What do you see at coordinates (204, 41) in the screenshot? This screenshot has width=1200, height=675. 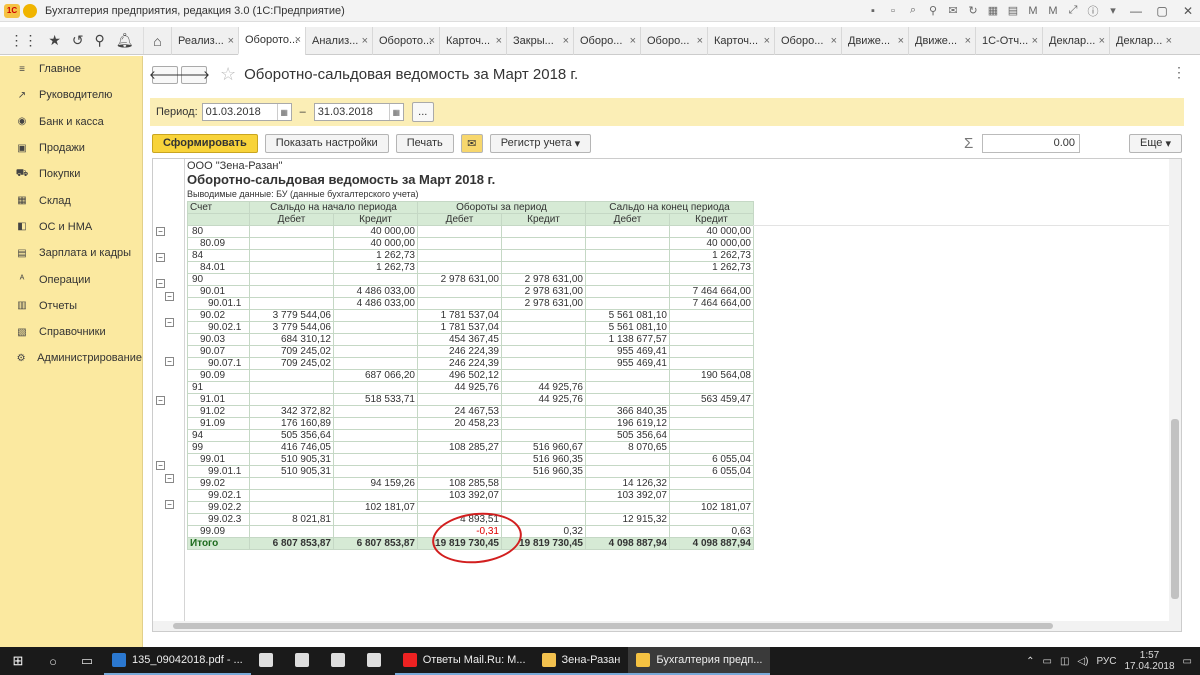 I see `tab-item: Реализ... ×` at bounding box center [204, 41].